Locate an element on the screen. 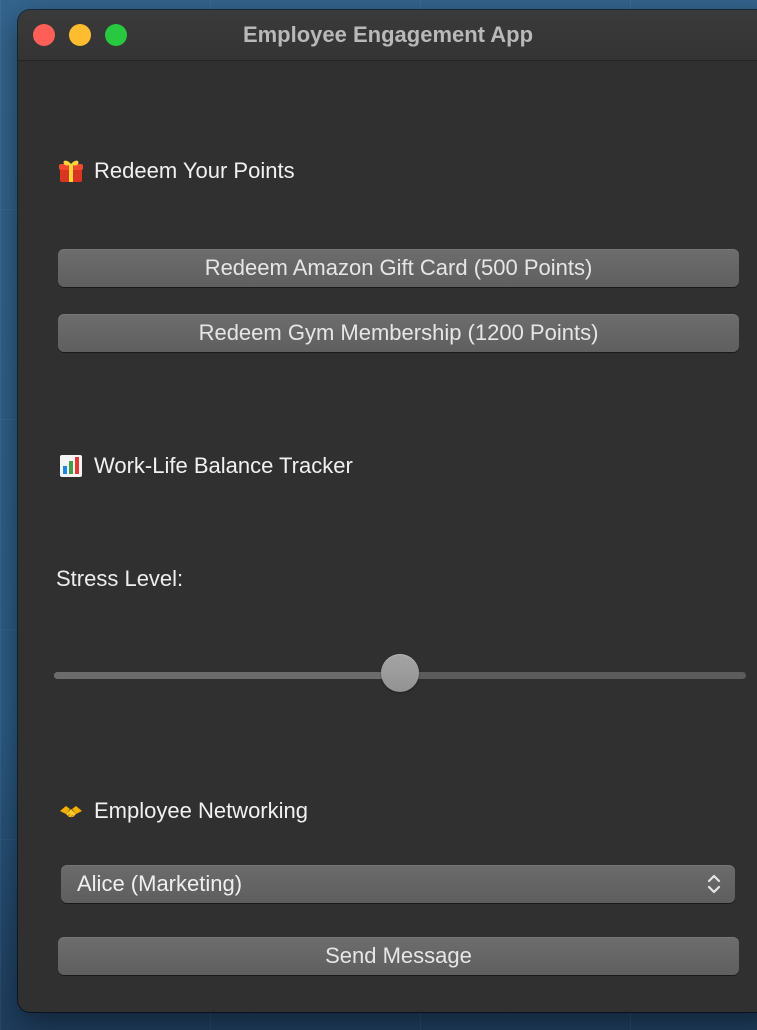 The image size is (757, 1030). balance-heading-text: Work-Life Balance Tracker is located at coordinates (223, 465).